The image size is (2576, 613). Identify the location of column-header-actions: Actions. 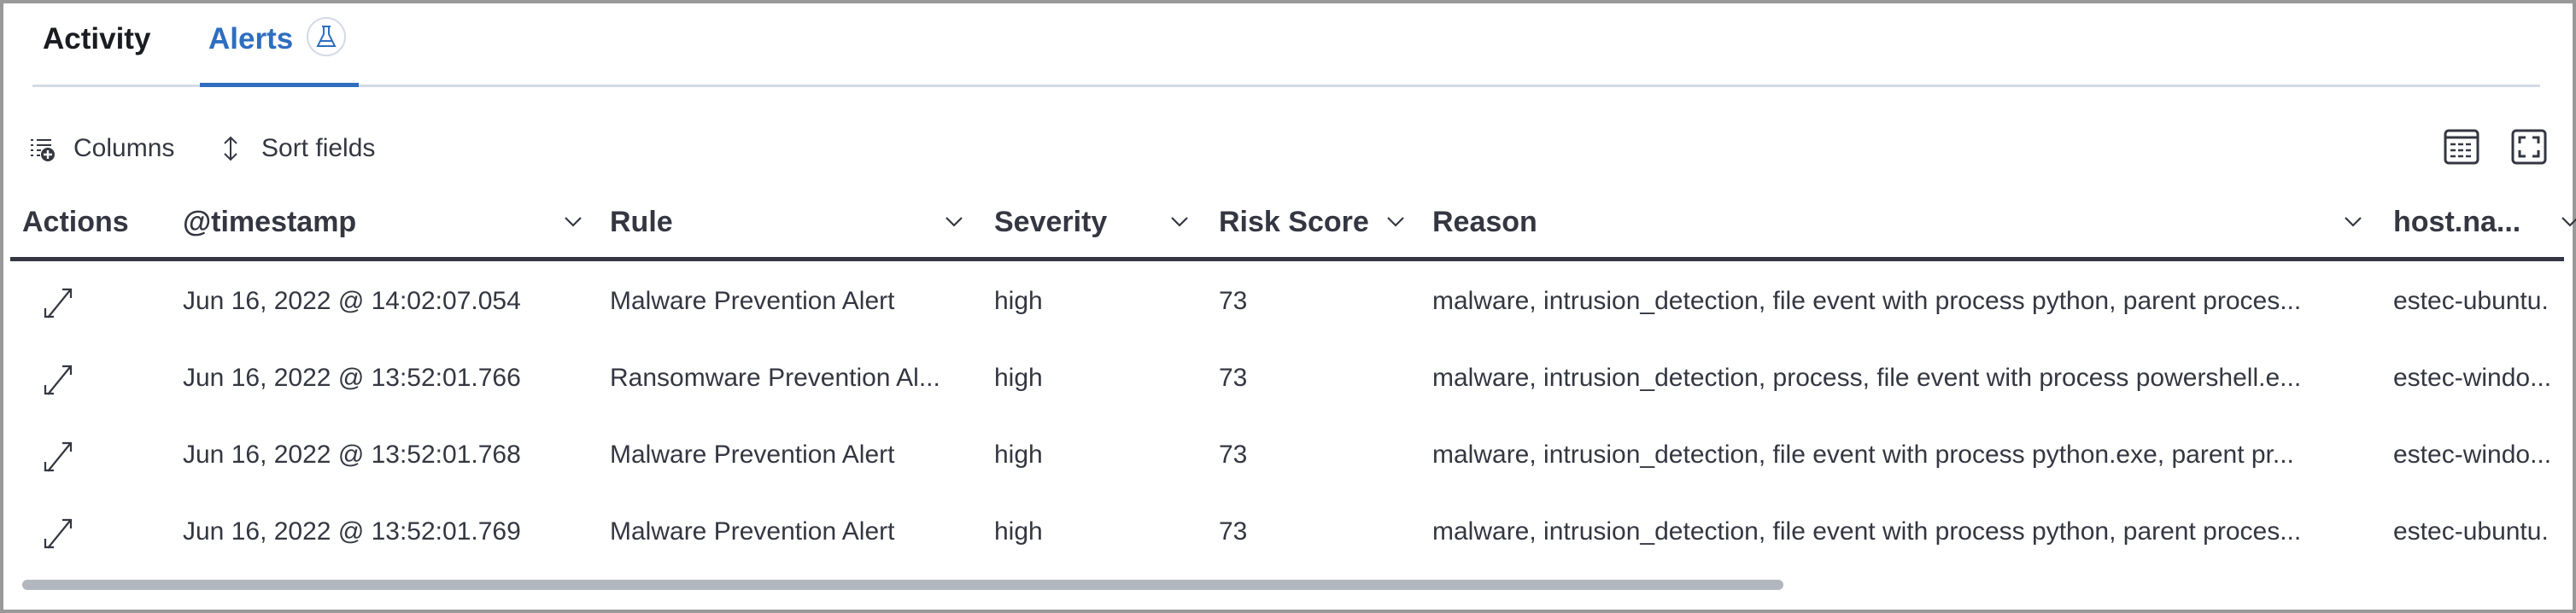
(75, 221).